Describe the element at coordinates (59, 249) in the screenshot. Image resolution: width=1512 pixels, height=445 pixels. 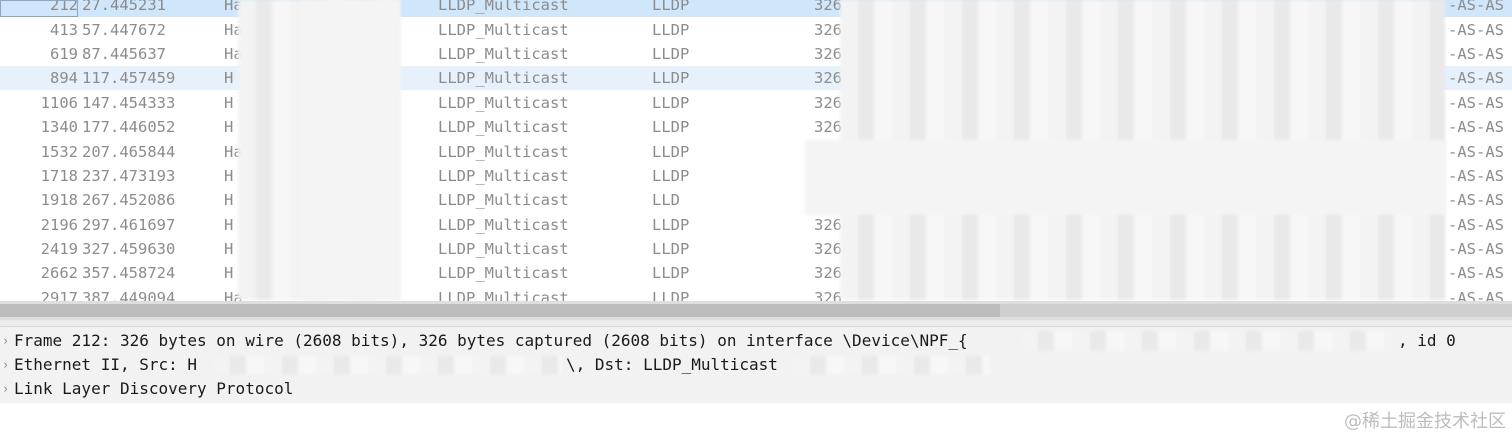
I see `packet-no: 2419` at that location.